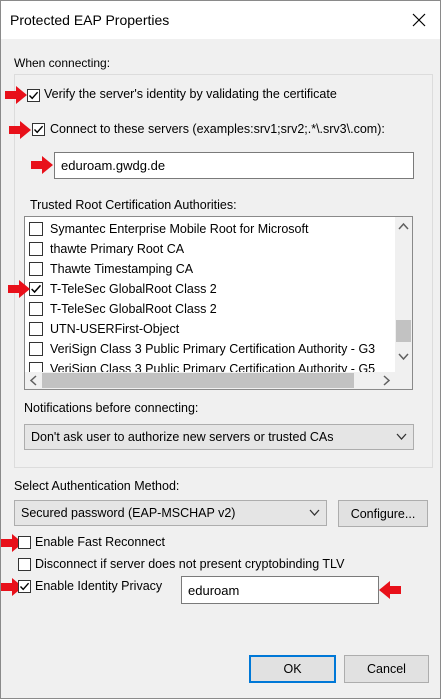  What do you see at coordinates (234, 165) in the screenshot?
I see `servers-input: eduroam.gwdg.de` at bounding box center [234, 165].